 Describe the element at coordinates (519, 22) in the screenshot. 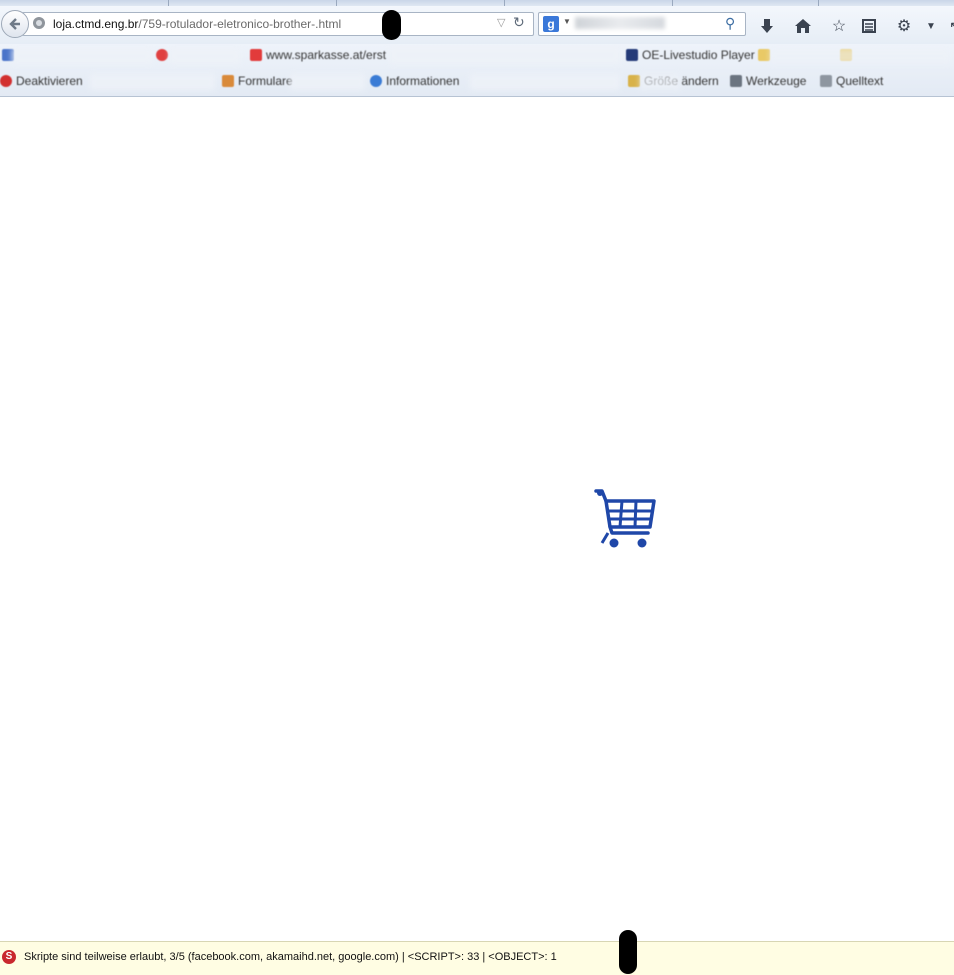

I see `reload-icon: ↻` at that location.